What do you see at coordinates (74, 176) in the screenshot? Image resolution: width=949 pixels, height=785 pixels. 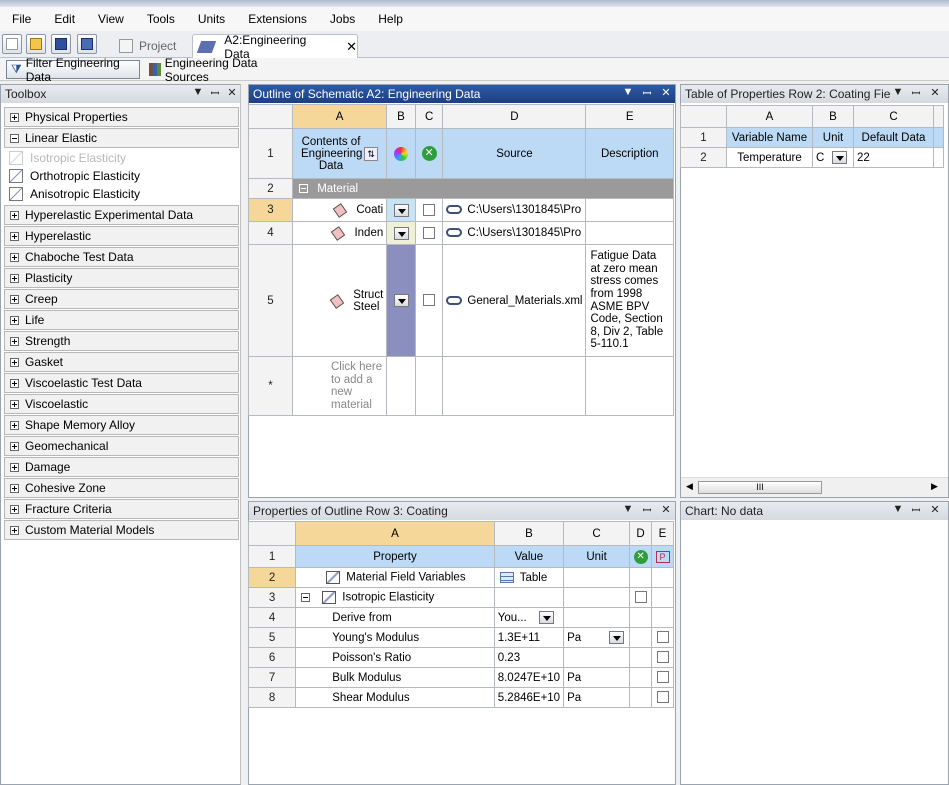 I see `toolbox-item-orthotropic: Orthotropic Elasticity` at bounding box center [74, 176].